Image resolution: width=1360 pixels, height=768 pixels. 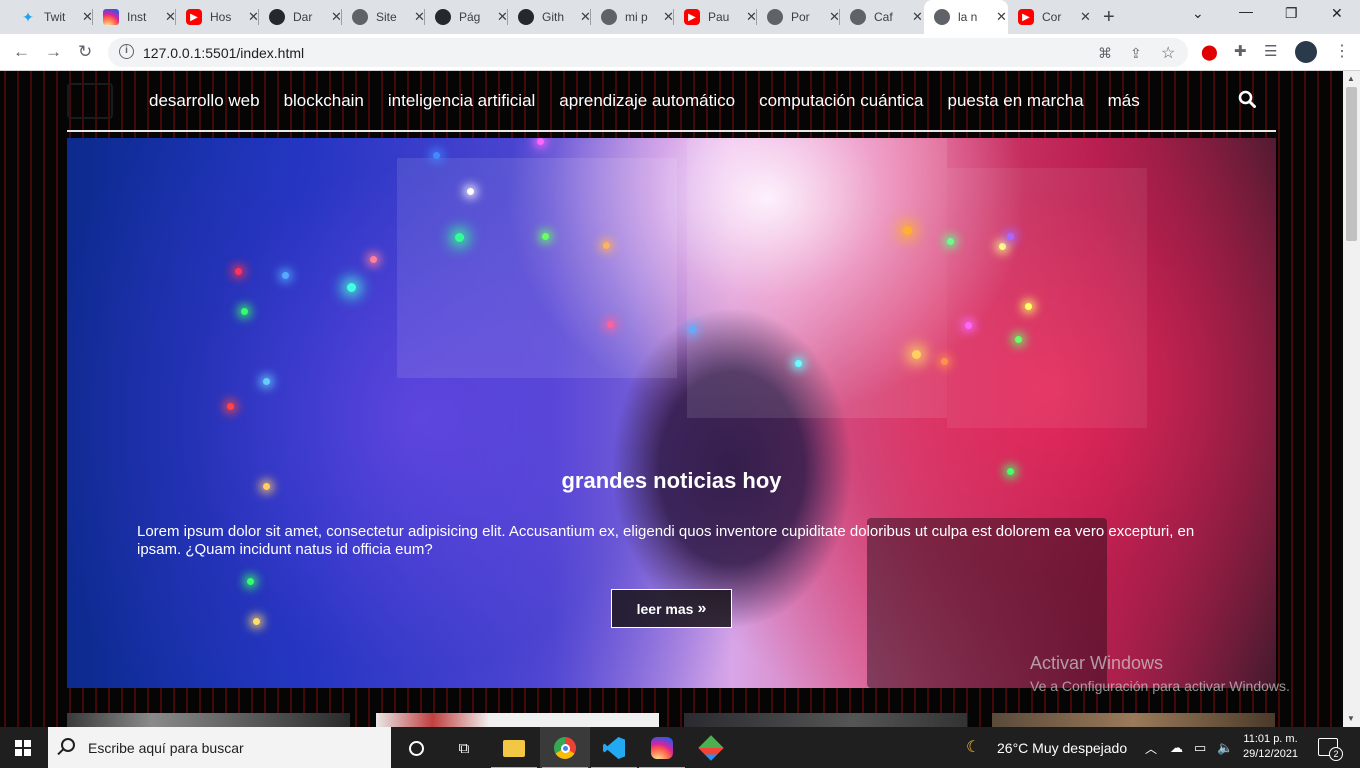 What do you see at coordinates (1200, 748) in the screenshot?
I see `network-icon: ▭` at bounding box center [1200, 748].